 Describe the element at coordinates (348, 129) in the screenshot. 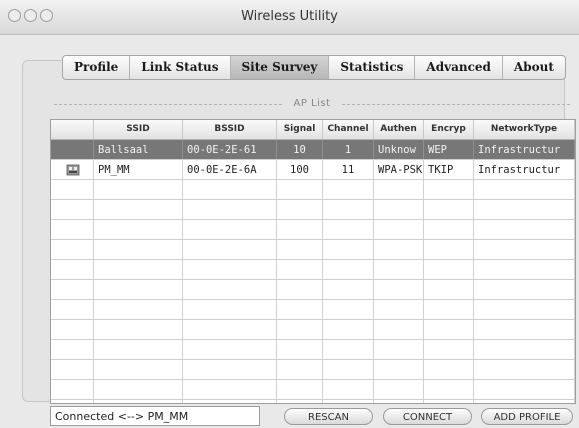

I see `column-header-channel: Channel` at that location.